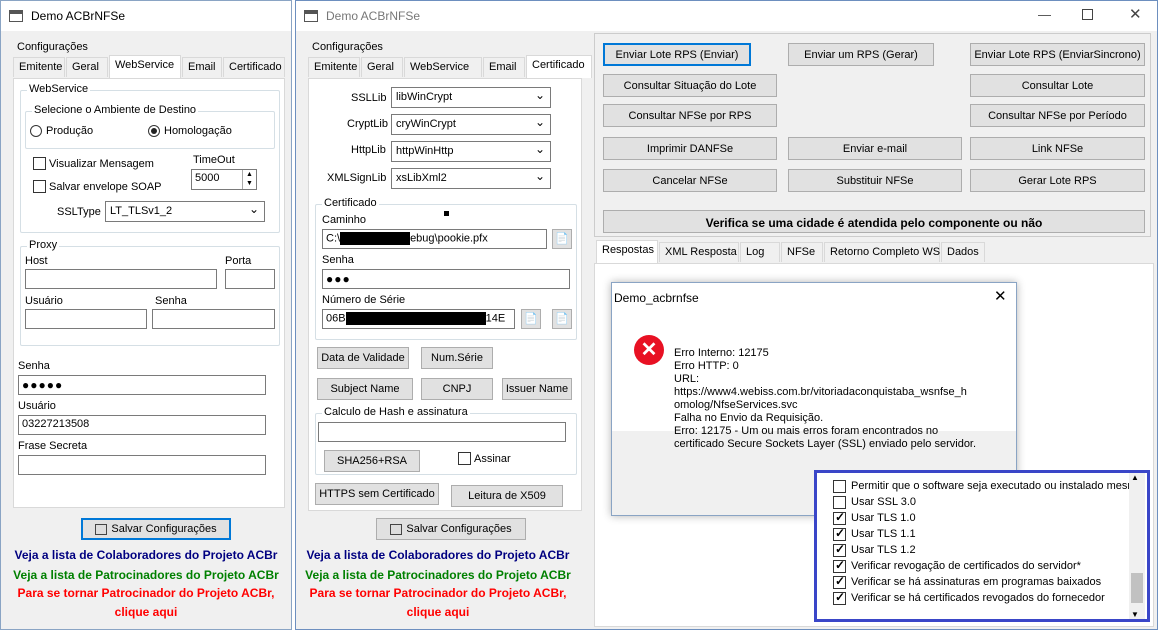 The width and height of the screenshot is (1158, 630). I want to click on clique-aqui-link: clique aqui, so click(146, 612).